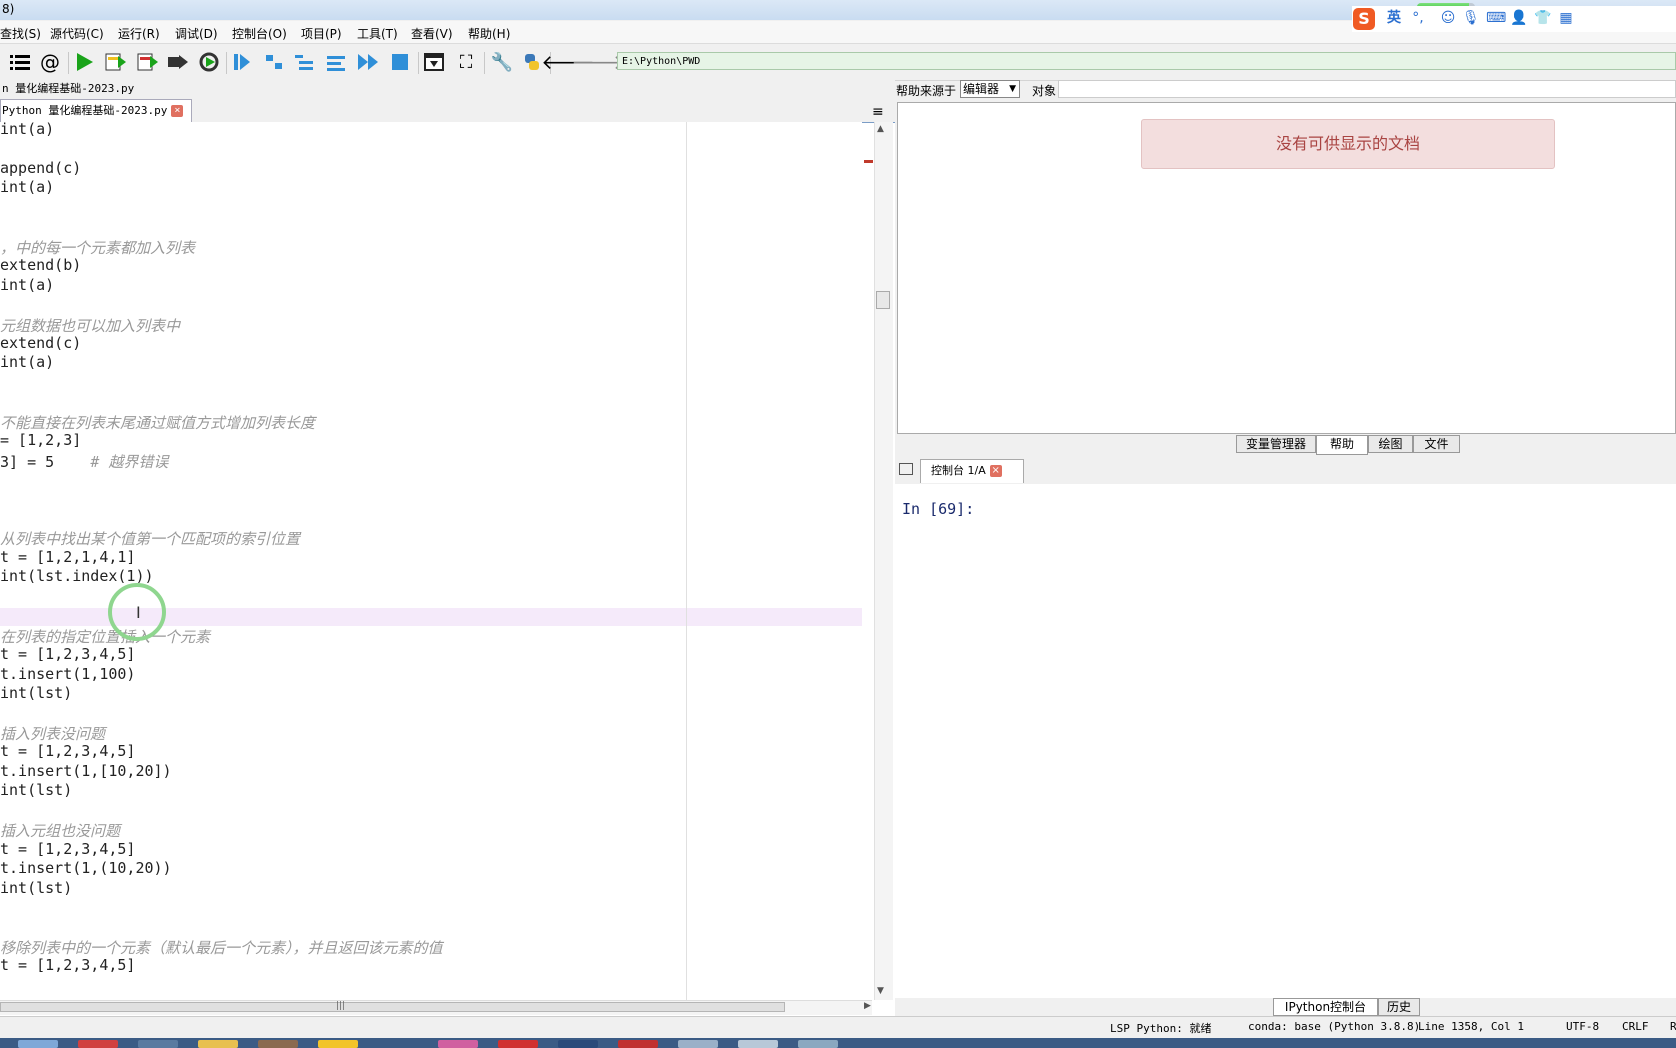  I want to click on folder-icon, so click(906, 469).